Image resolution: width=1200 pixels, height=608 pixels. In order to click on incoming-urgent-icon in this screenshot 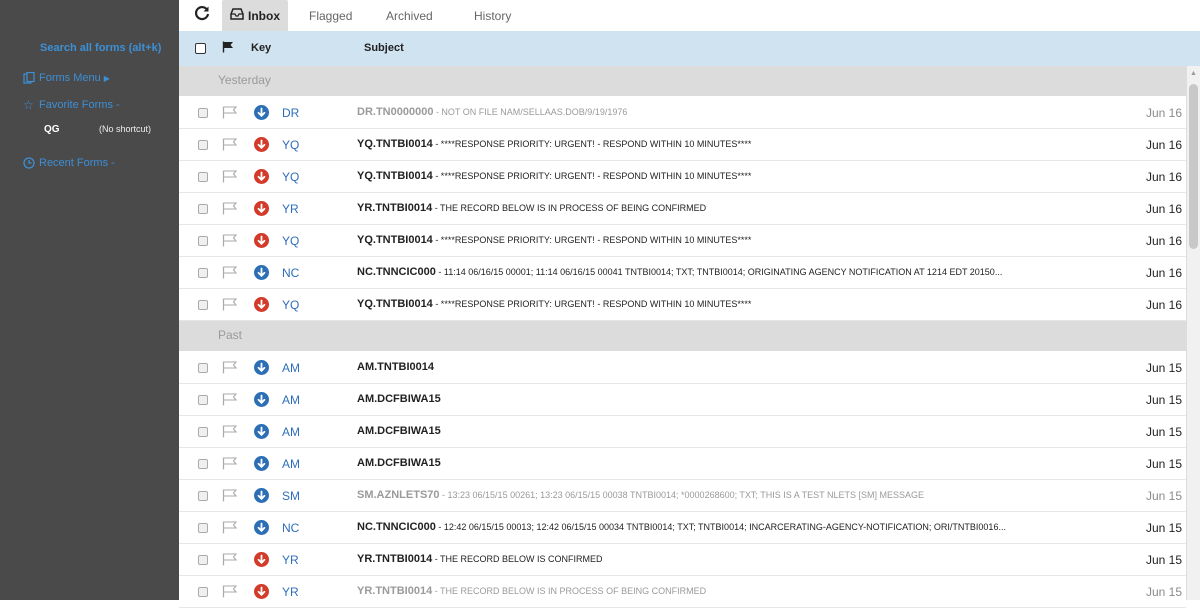, I will do `click(261, 208)`.